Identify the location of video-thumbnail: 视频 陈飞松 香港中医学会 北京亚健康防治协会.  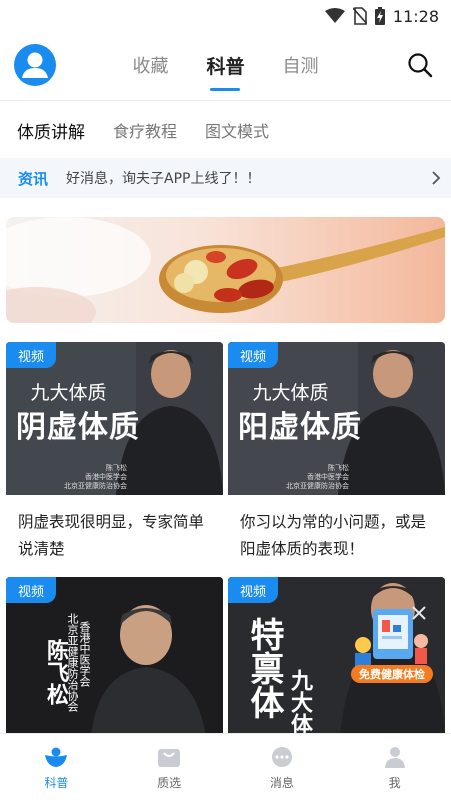
(114, 657).